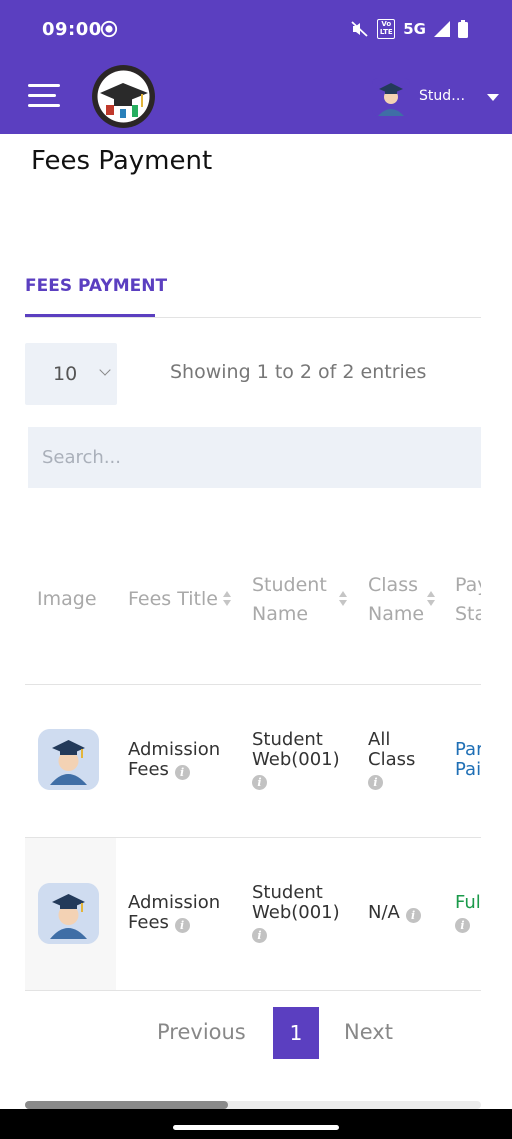 The image size is (512, 1139). I want to click on header-student-name-line1: Student, so click(289, 585).